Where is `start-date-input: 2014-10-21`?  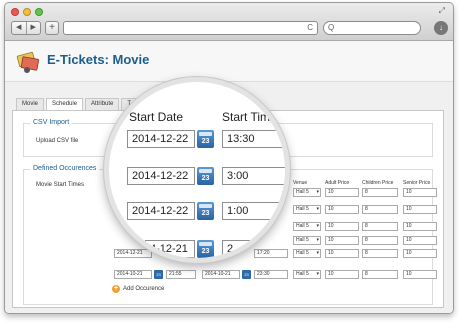 start-date-input: 2014-10-21 is located at coordinates (133, 274).